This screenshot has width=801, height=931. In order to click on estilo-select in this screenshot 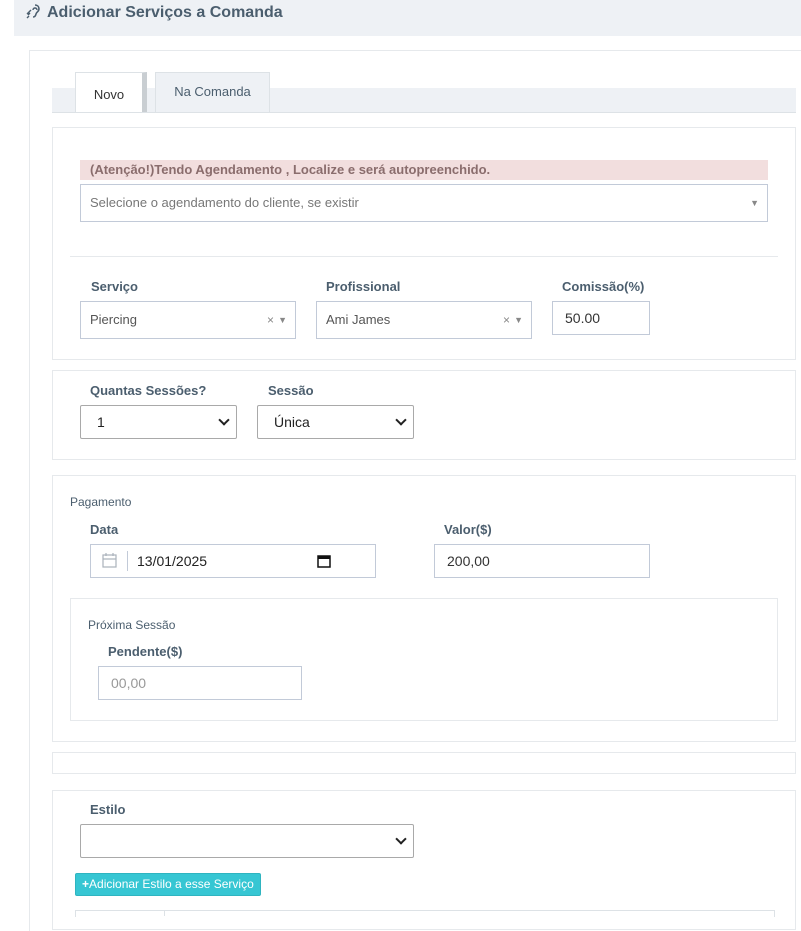, I will do `click(247, 841)`.